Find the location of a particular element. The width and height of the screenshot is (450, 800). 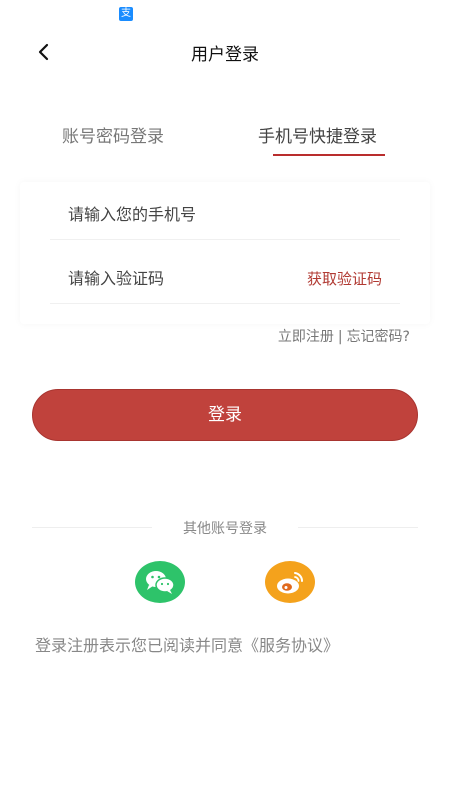

get-code-button: 获取验证码 is located at coordinates (344, 278).